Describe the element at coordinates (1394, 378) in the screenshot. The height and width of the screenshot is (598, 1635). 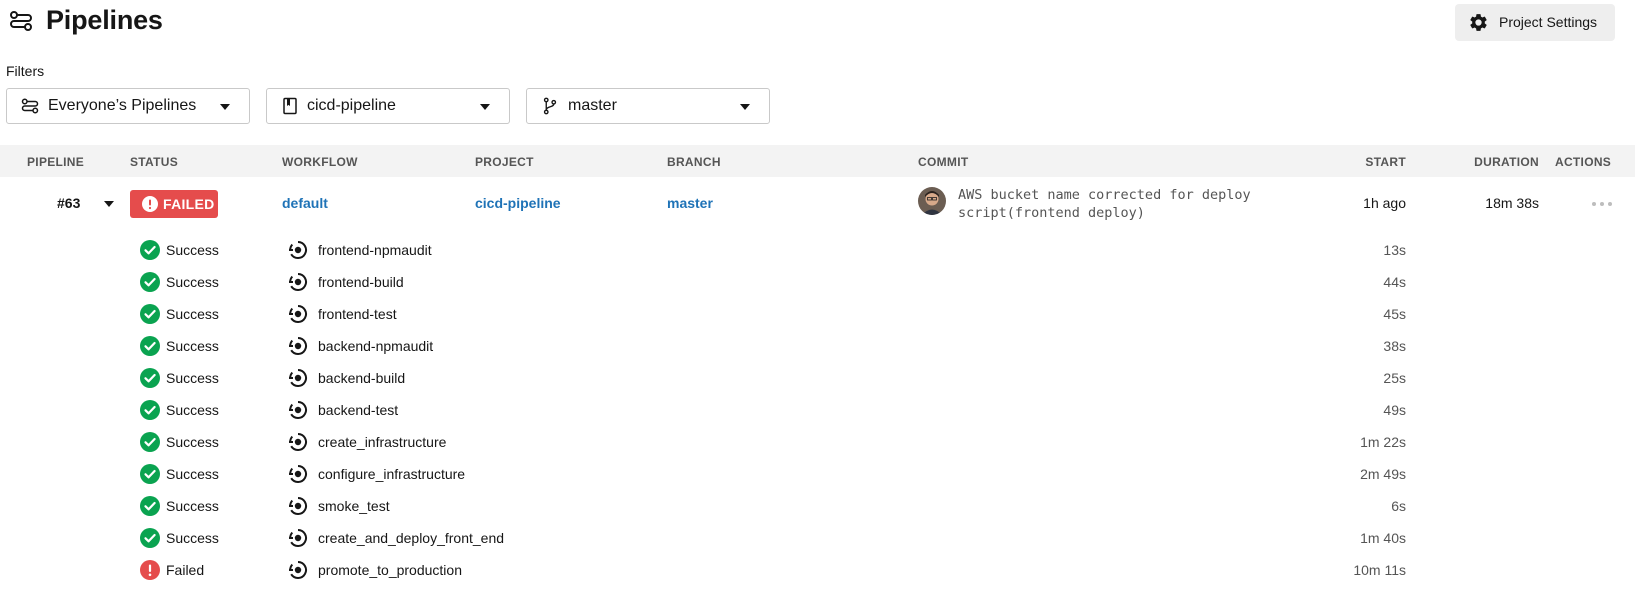
I see `job-duration: 25s` at that location.